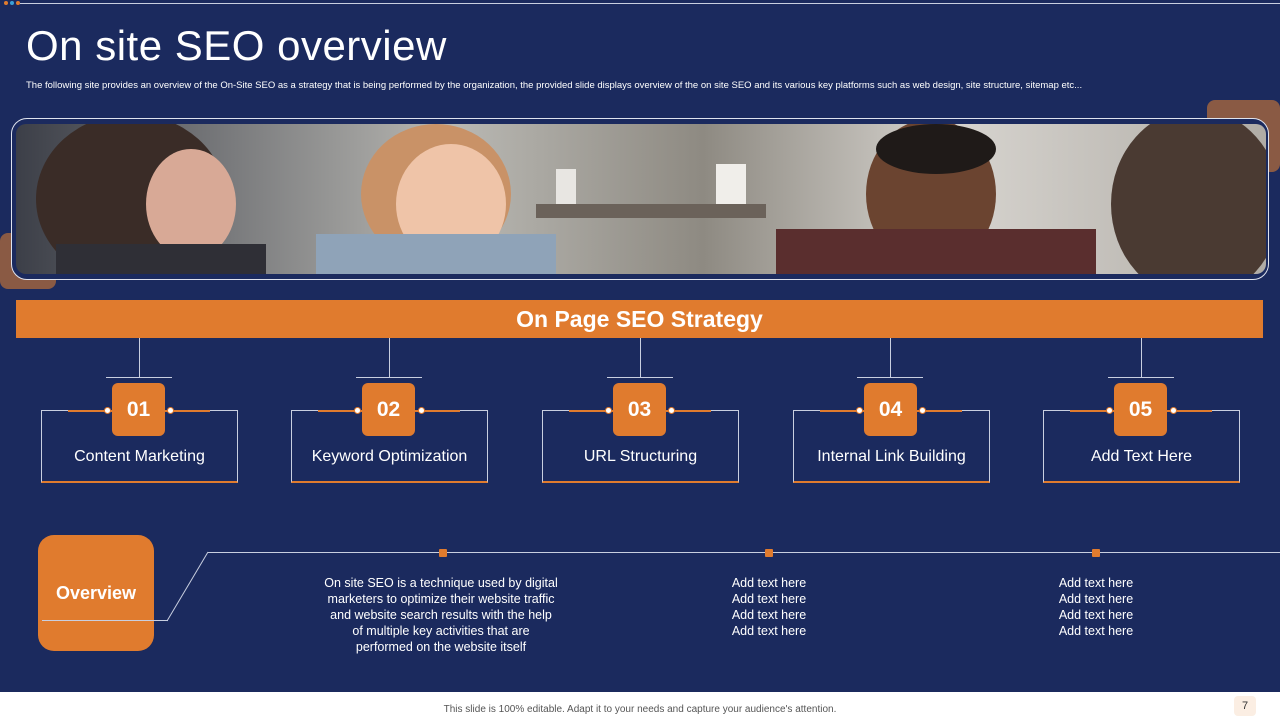 The width and height of the screenshot is (1280, 720). I want to click on overview-box: Overview, so click(96, 593).